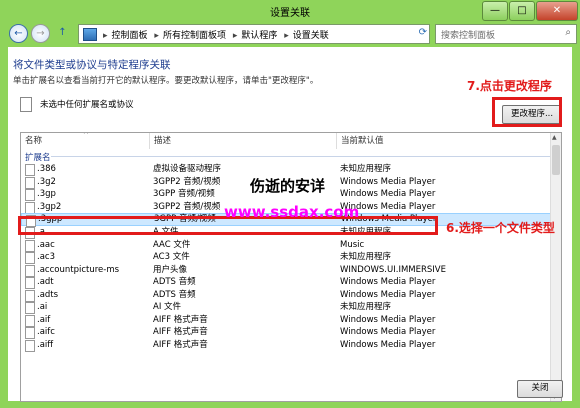 Image resolution: width=580 pixels, height=408 pixels. Describe the element at coordinates (38, 158) in the screenshot. I see `group-label: 扩展名` at that location.